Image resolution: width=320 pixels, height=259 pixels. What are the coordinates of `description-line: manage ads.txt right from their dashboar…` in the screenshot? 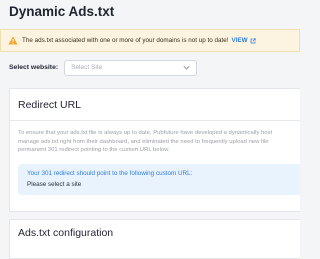 It's located at (143, 141).